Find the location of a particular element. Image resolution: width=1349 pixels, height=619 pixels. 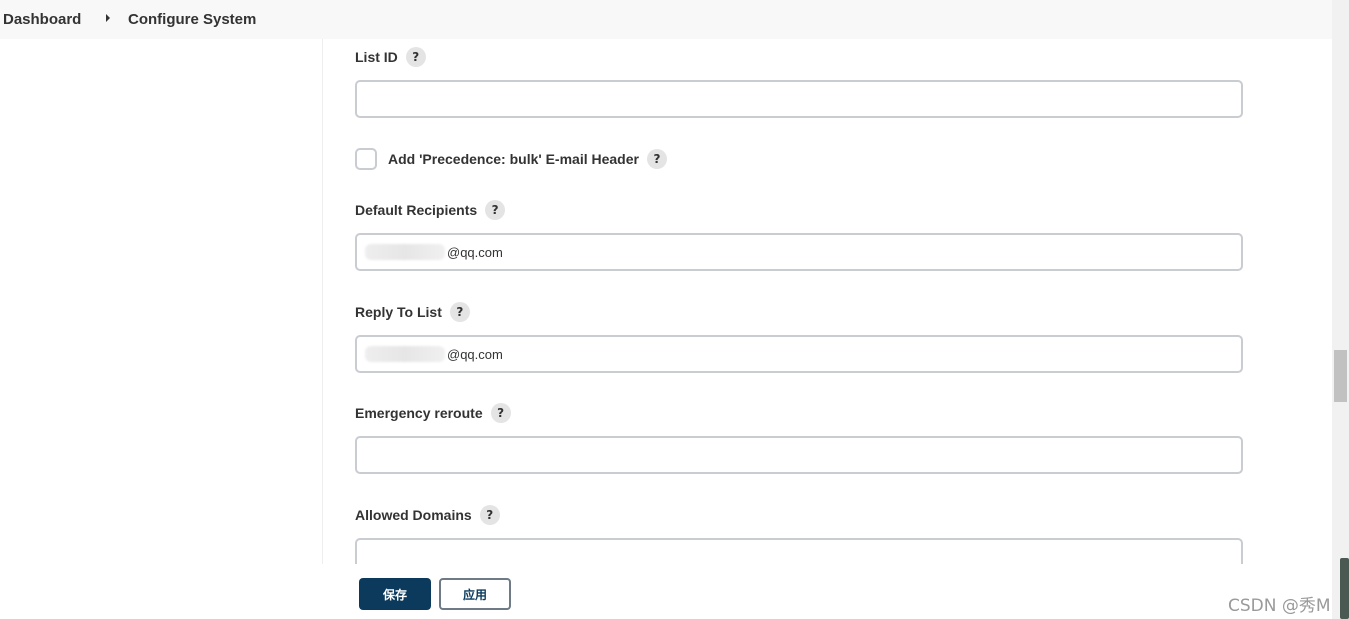

emergency-reroute-label: Emergency reroute ? is located at coordinates (433, 413).